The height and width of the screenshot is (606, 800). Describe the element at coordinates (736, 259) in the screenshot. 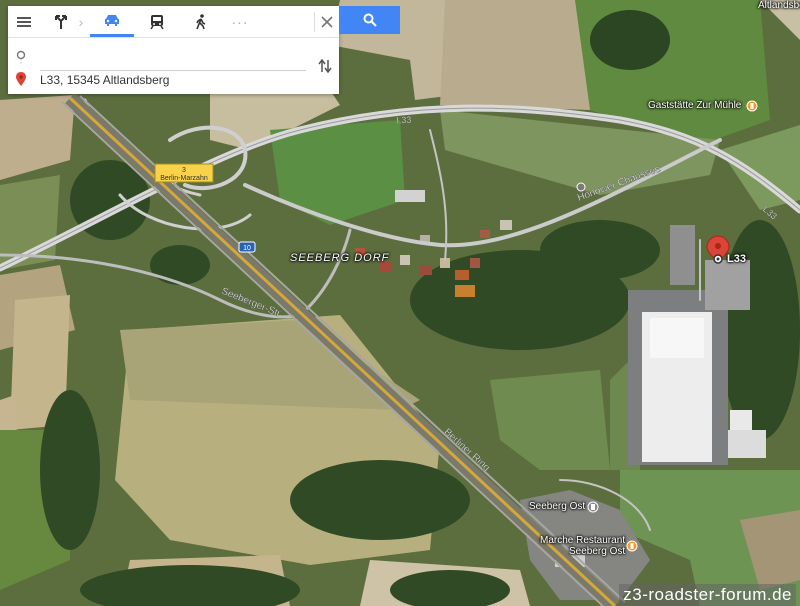

I see `pin-label: L33` at that location.